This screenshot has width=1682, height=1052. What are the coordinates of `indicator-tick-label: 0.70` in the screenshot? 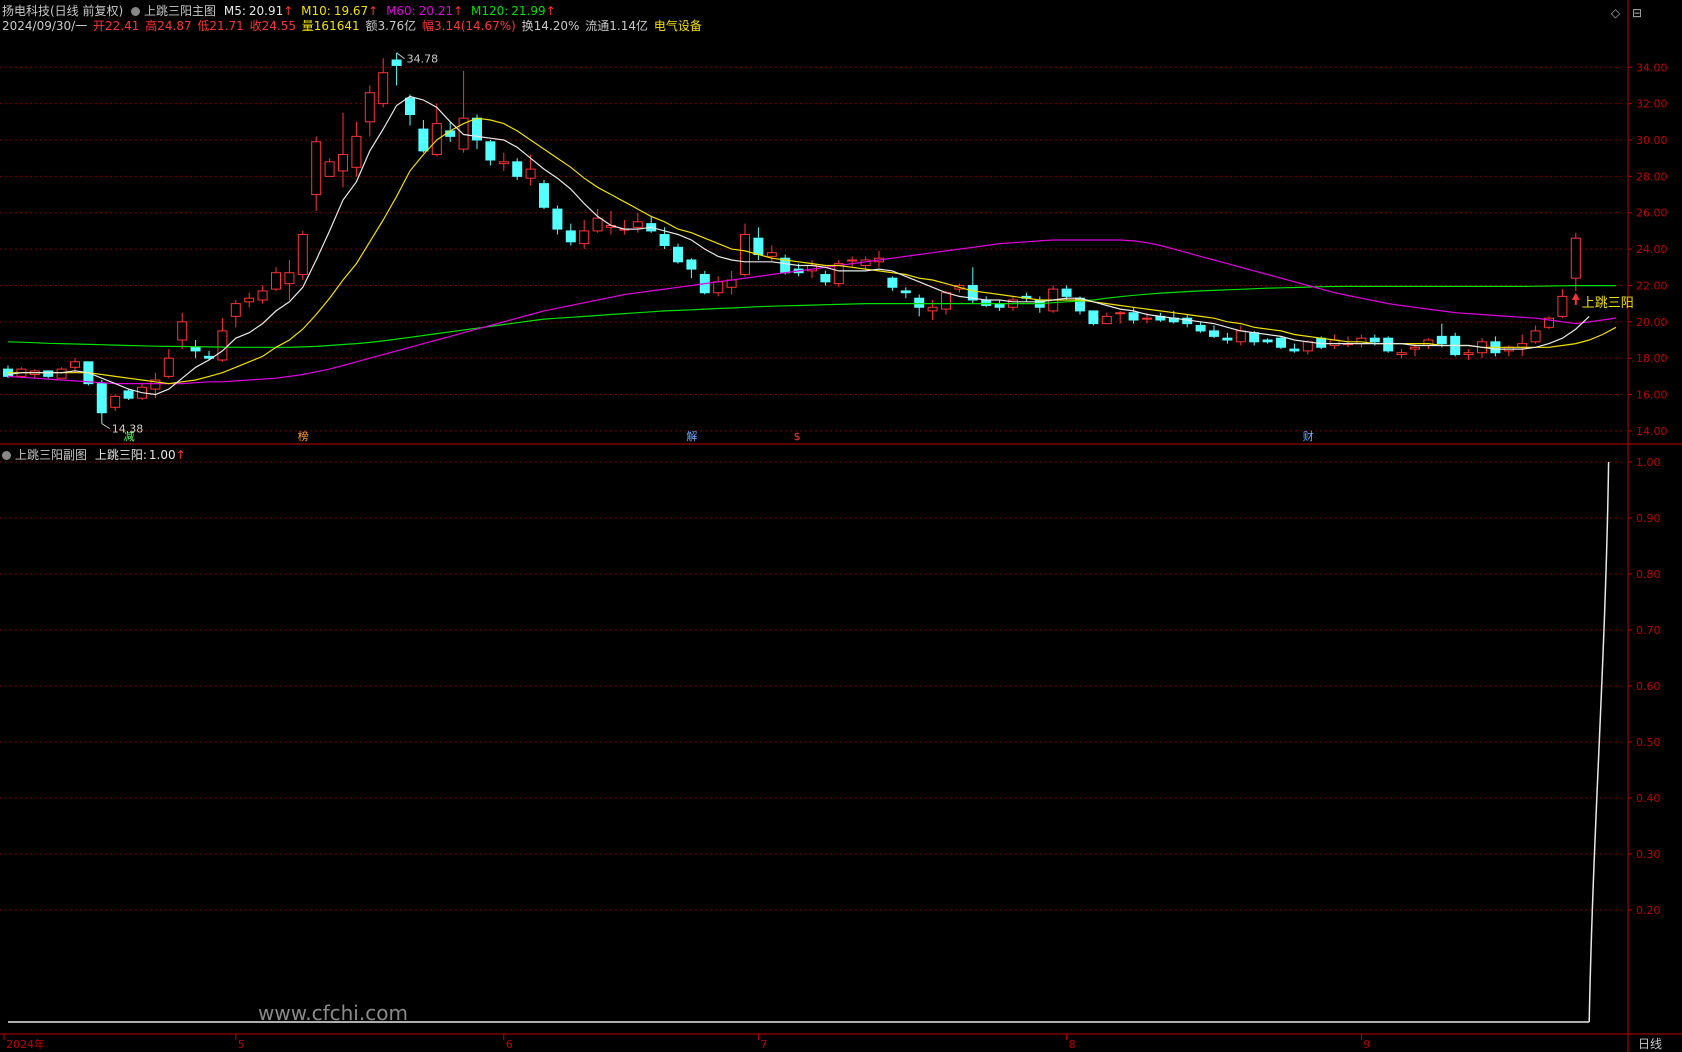 It's located at (1648, 630).